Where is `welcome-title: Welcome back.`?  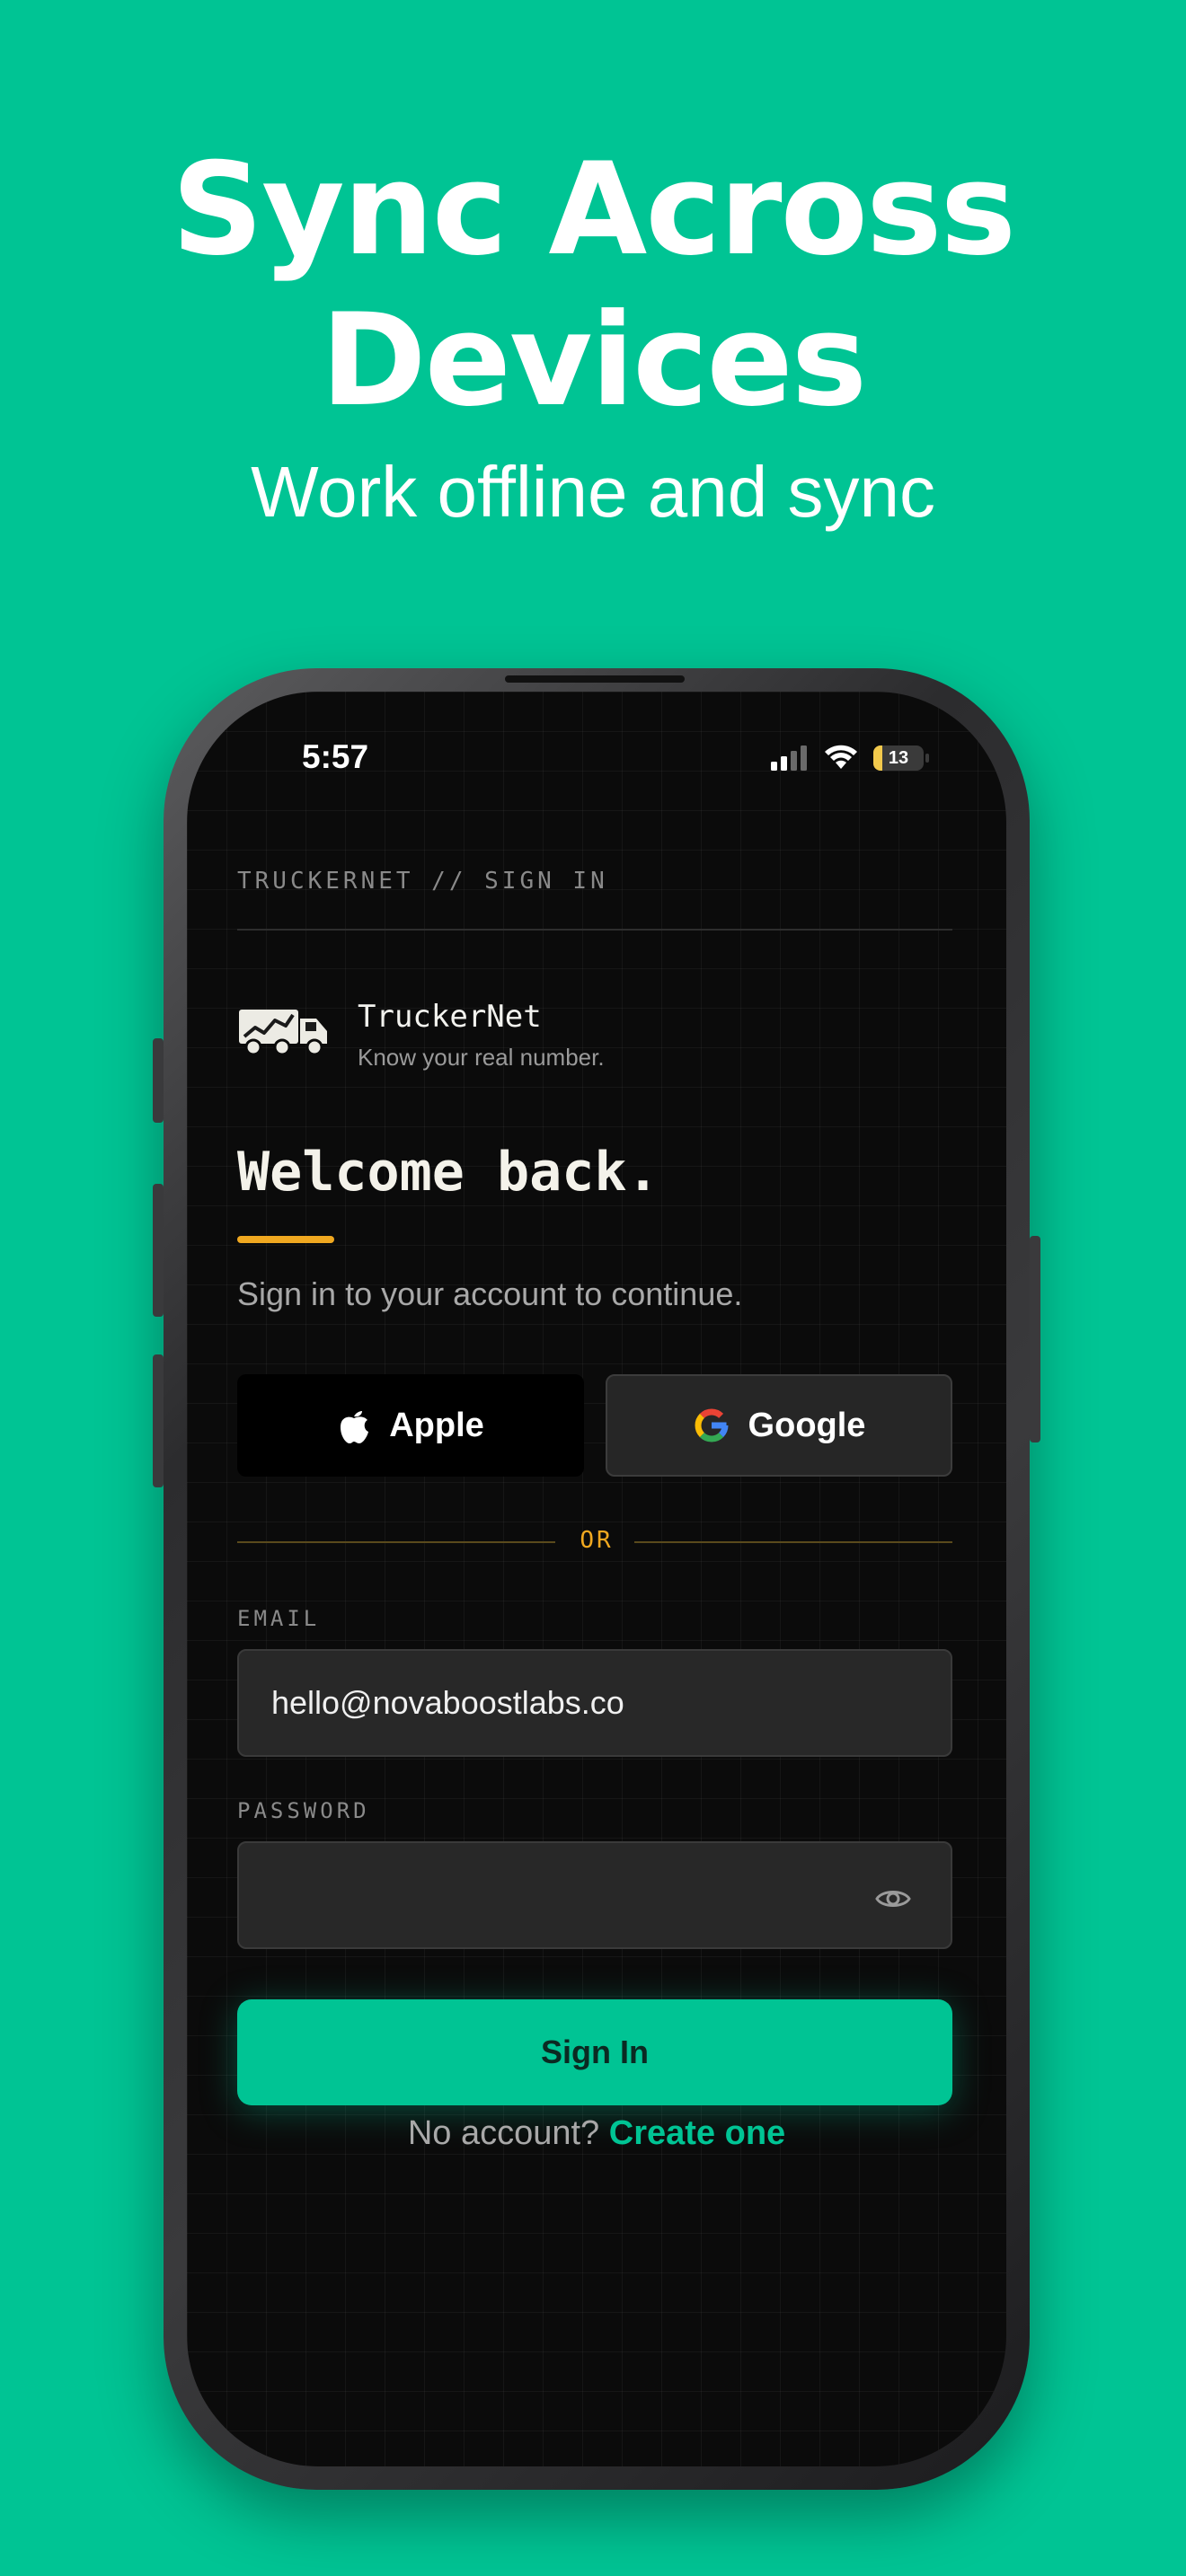 welcome-title: Welcome back. is located at coordinates (448, 1172).